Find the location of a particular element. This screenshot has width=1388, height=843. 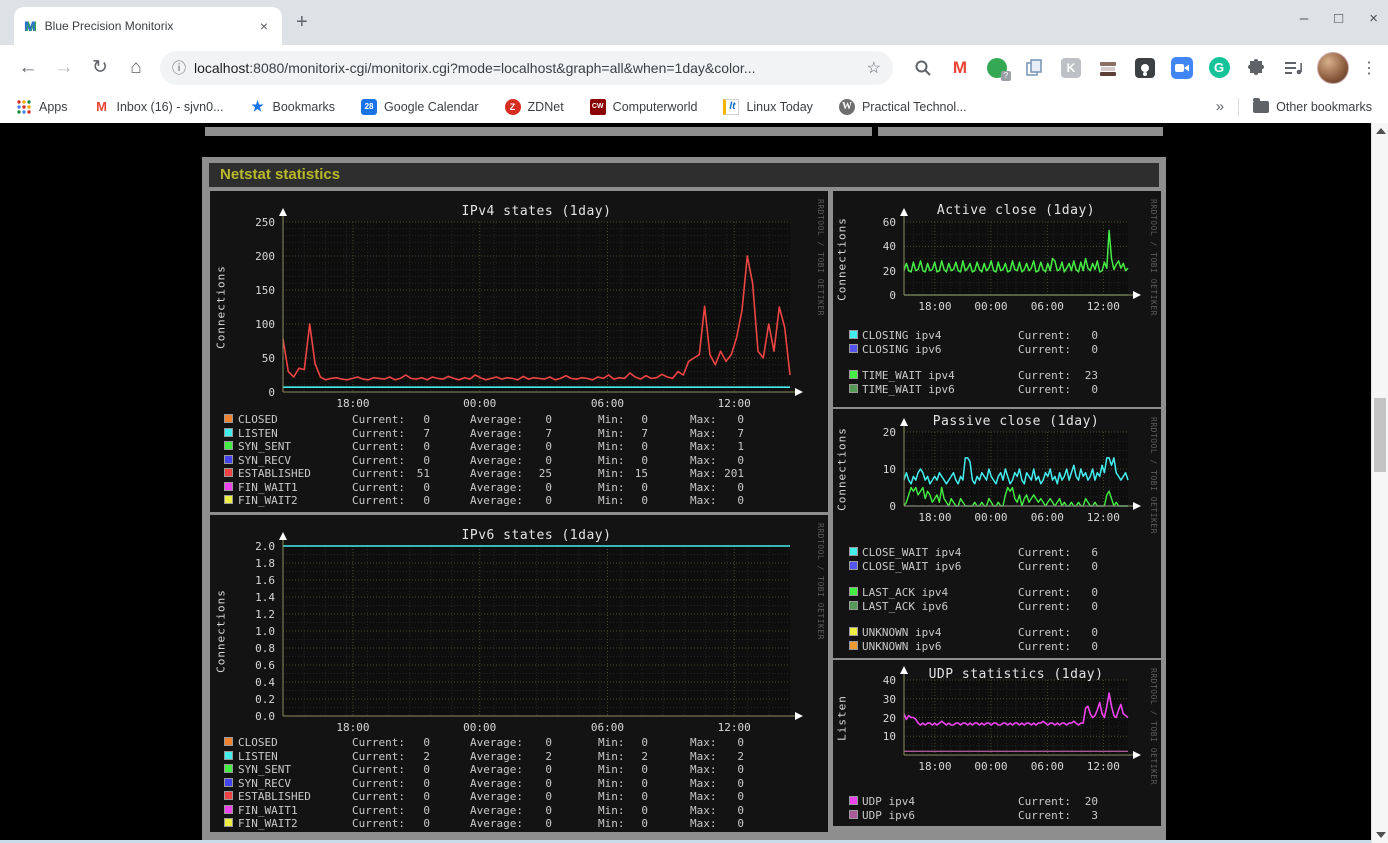

bookmark-label: Apps is located at coordinates (53, 106).